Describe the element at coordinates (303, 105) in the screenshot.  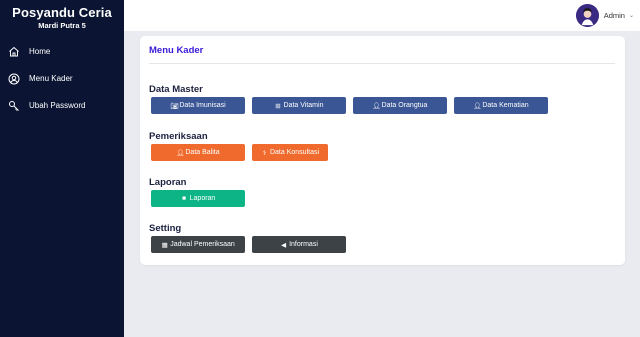
I see `button-label: Data Vitamin` at that location.